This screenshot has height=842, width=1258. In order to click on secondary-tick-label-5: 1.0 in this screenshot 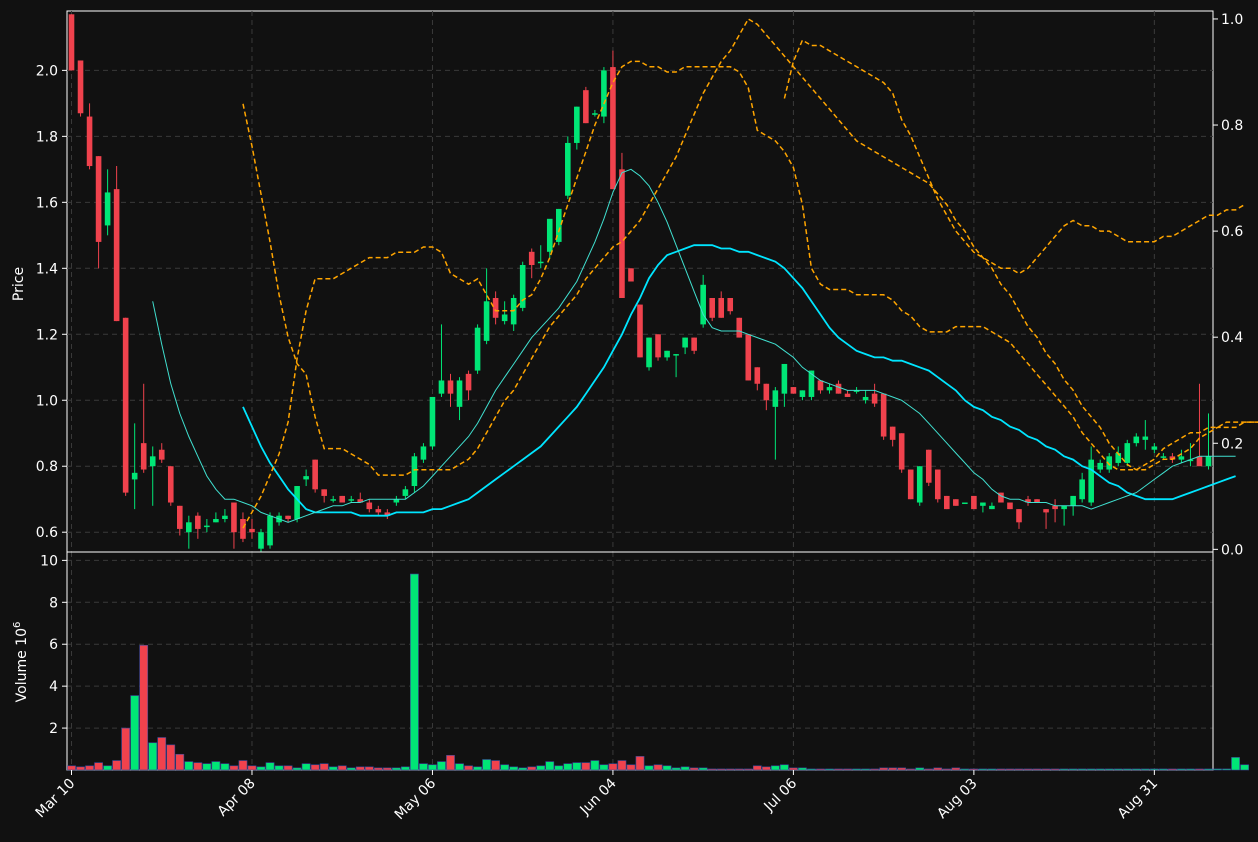, I will do `click(1232, 20)`.